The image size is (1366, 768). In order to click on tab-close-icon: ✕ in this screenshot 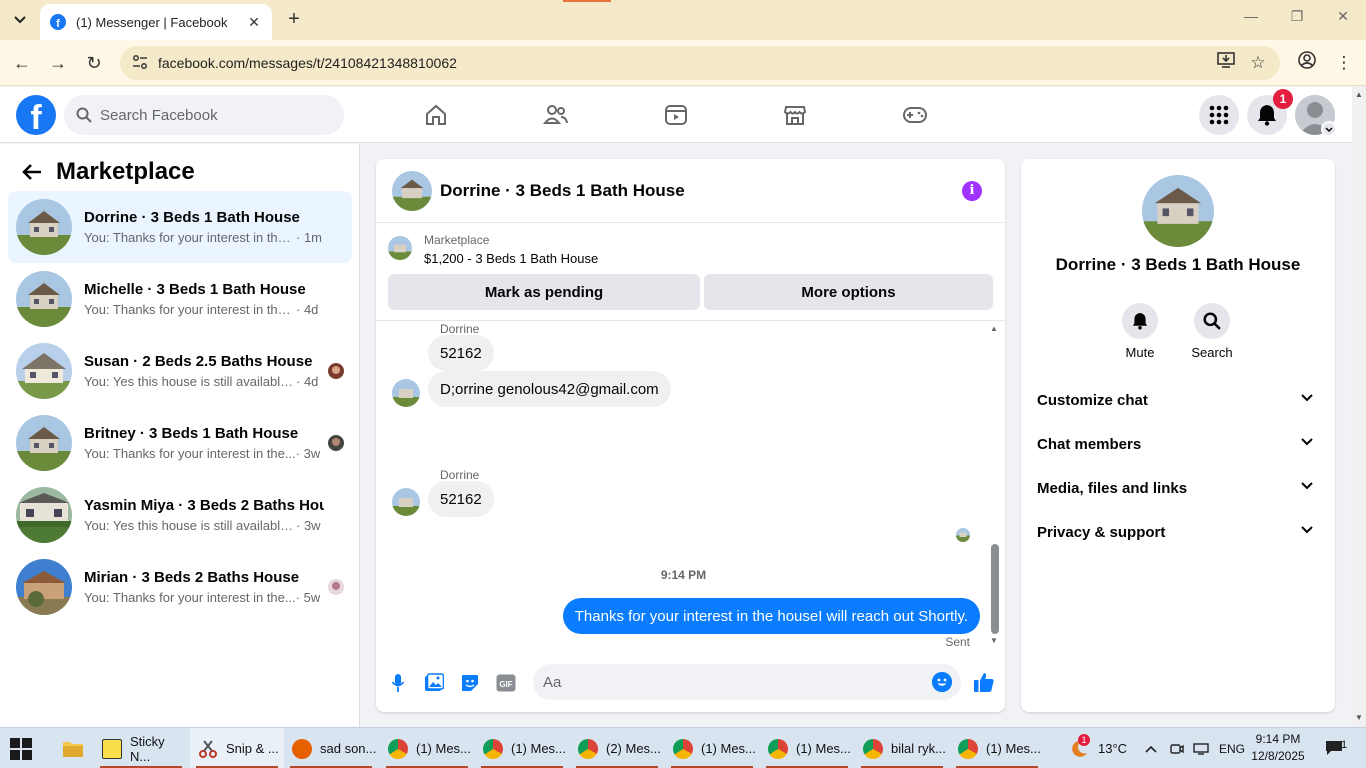, I will do `click(254, 22)`.